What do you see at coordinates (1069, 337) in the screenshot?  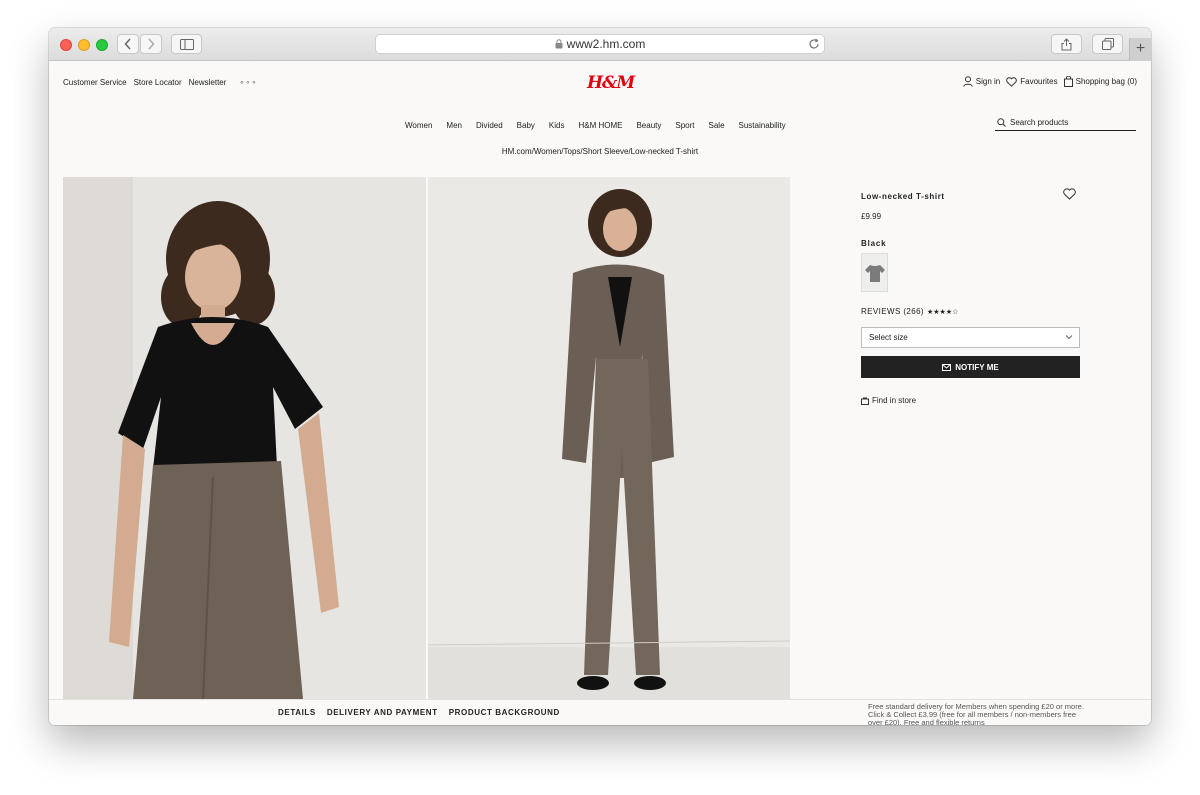 I see `chevron-down-icon` at bounding box center [1069, 337].